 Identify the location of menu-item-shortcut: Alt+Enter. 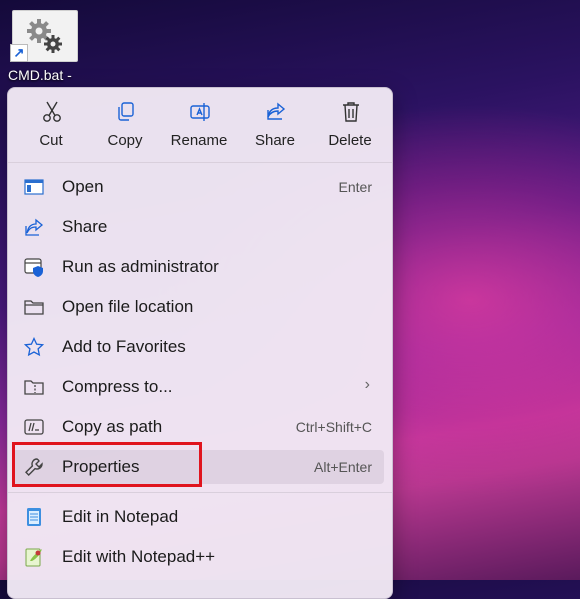
(343, 467).